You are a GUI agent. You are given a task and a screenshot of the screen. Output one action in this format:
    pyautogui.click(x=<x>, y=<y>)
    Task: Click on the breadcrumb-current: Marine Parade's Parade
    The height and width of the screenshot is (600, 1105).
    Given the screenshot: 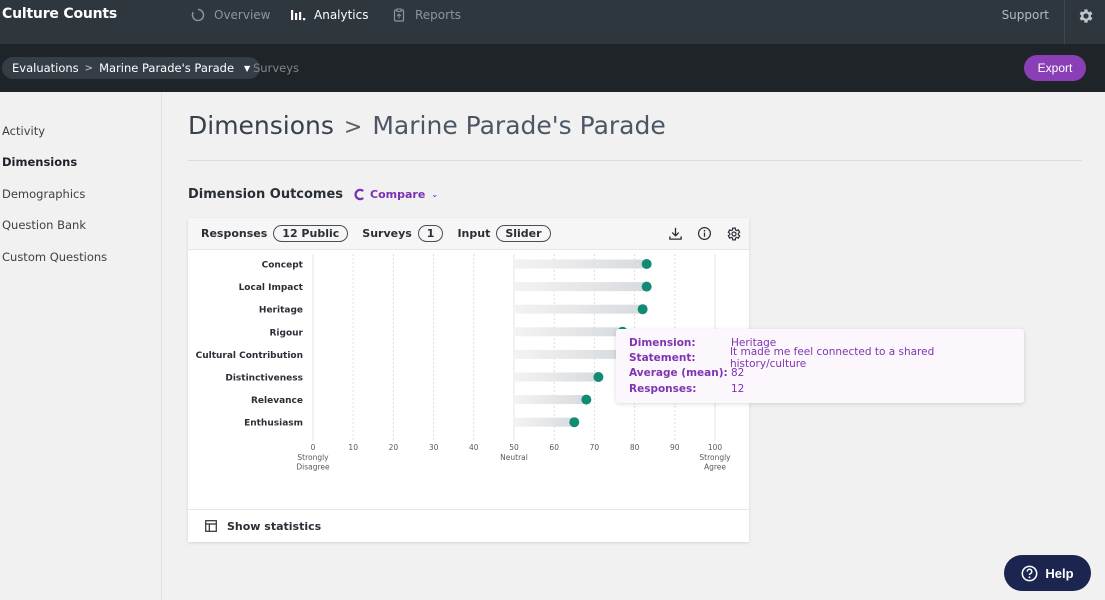 What is the action you would take?
    pyautogui.click(x=167, y=68)
    